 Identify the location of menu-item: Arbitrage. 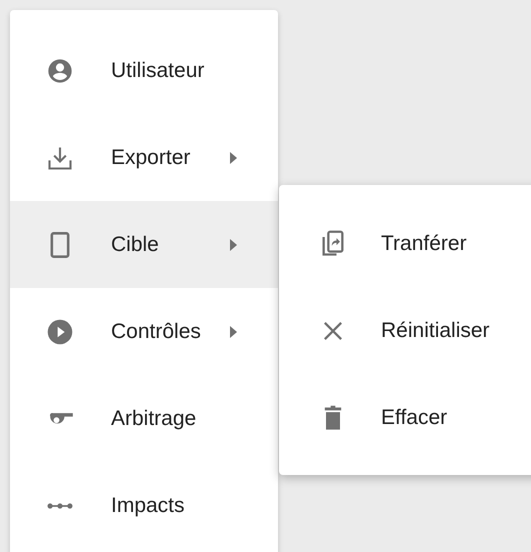
(144, 418).